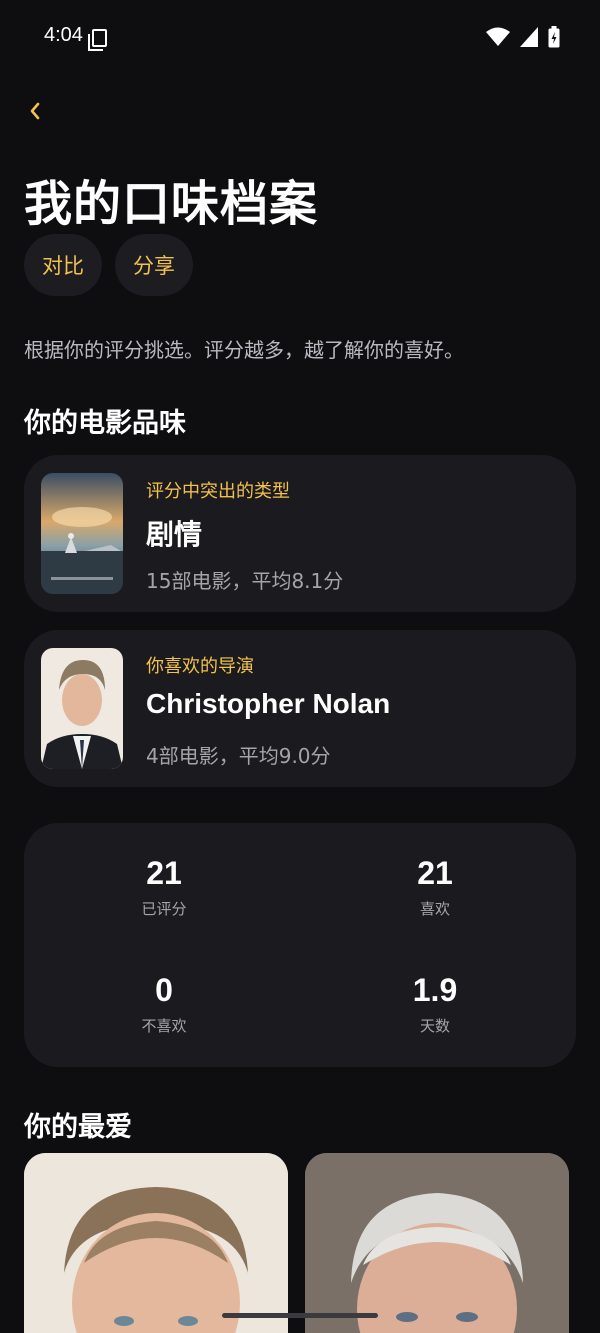  Describe the element at coordinates (300, 533) in the screenshot. I see `genre-card: 评分中突出的类型 剧情 15部电影，平均8.1分` at that location.